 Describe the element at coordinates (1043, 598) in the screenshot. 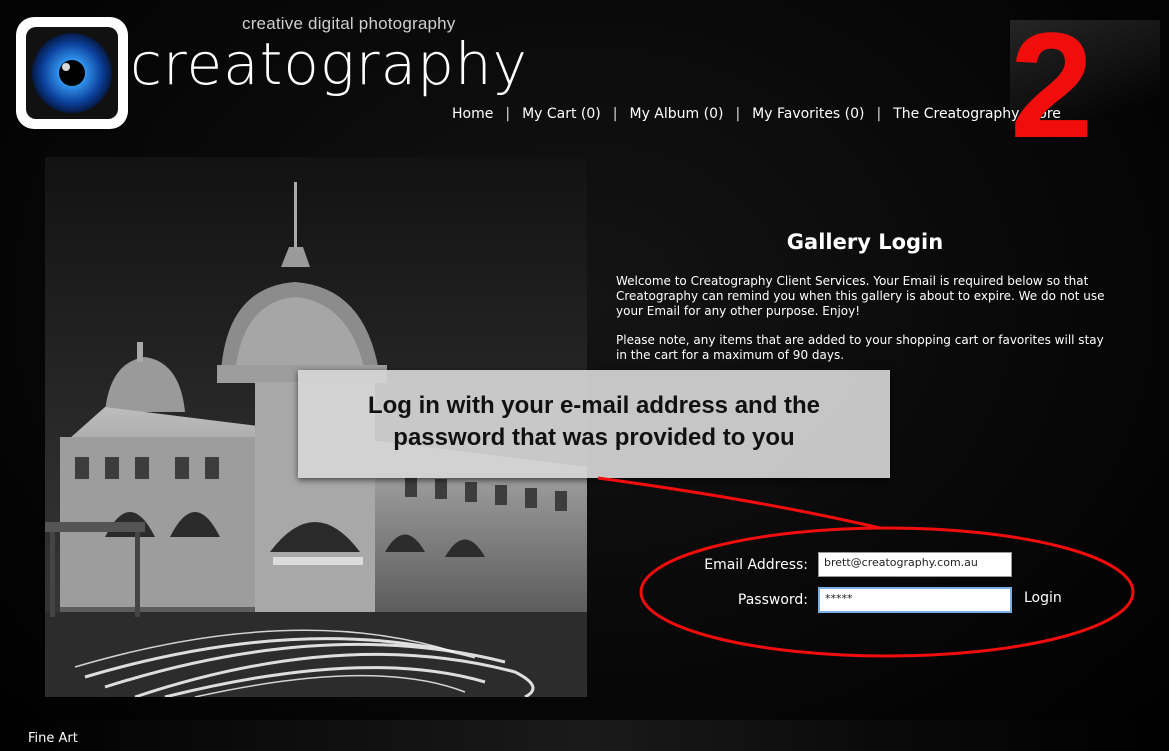

I see `login-button: Login` at that location.